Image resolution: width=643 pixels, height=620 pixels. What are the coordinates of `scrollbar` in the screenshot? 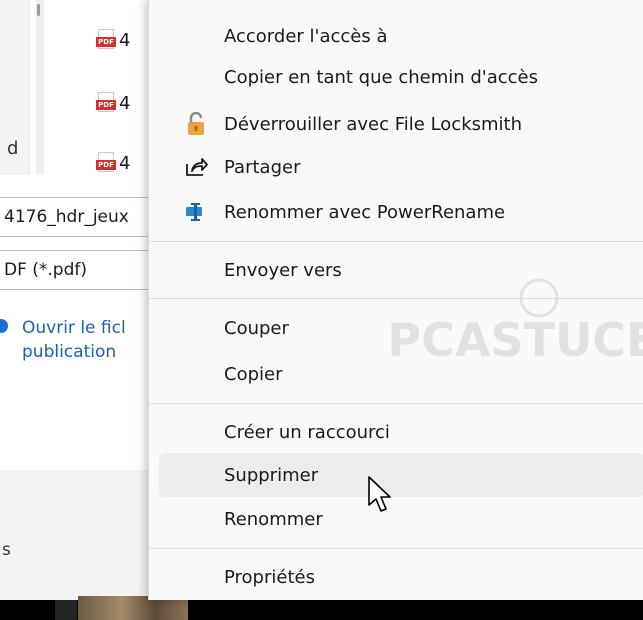 It's located at (40, 87).